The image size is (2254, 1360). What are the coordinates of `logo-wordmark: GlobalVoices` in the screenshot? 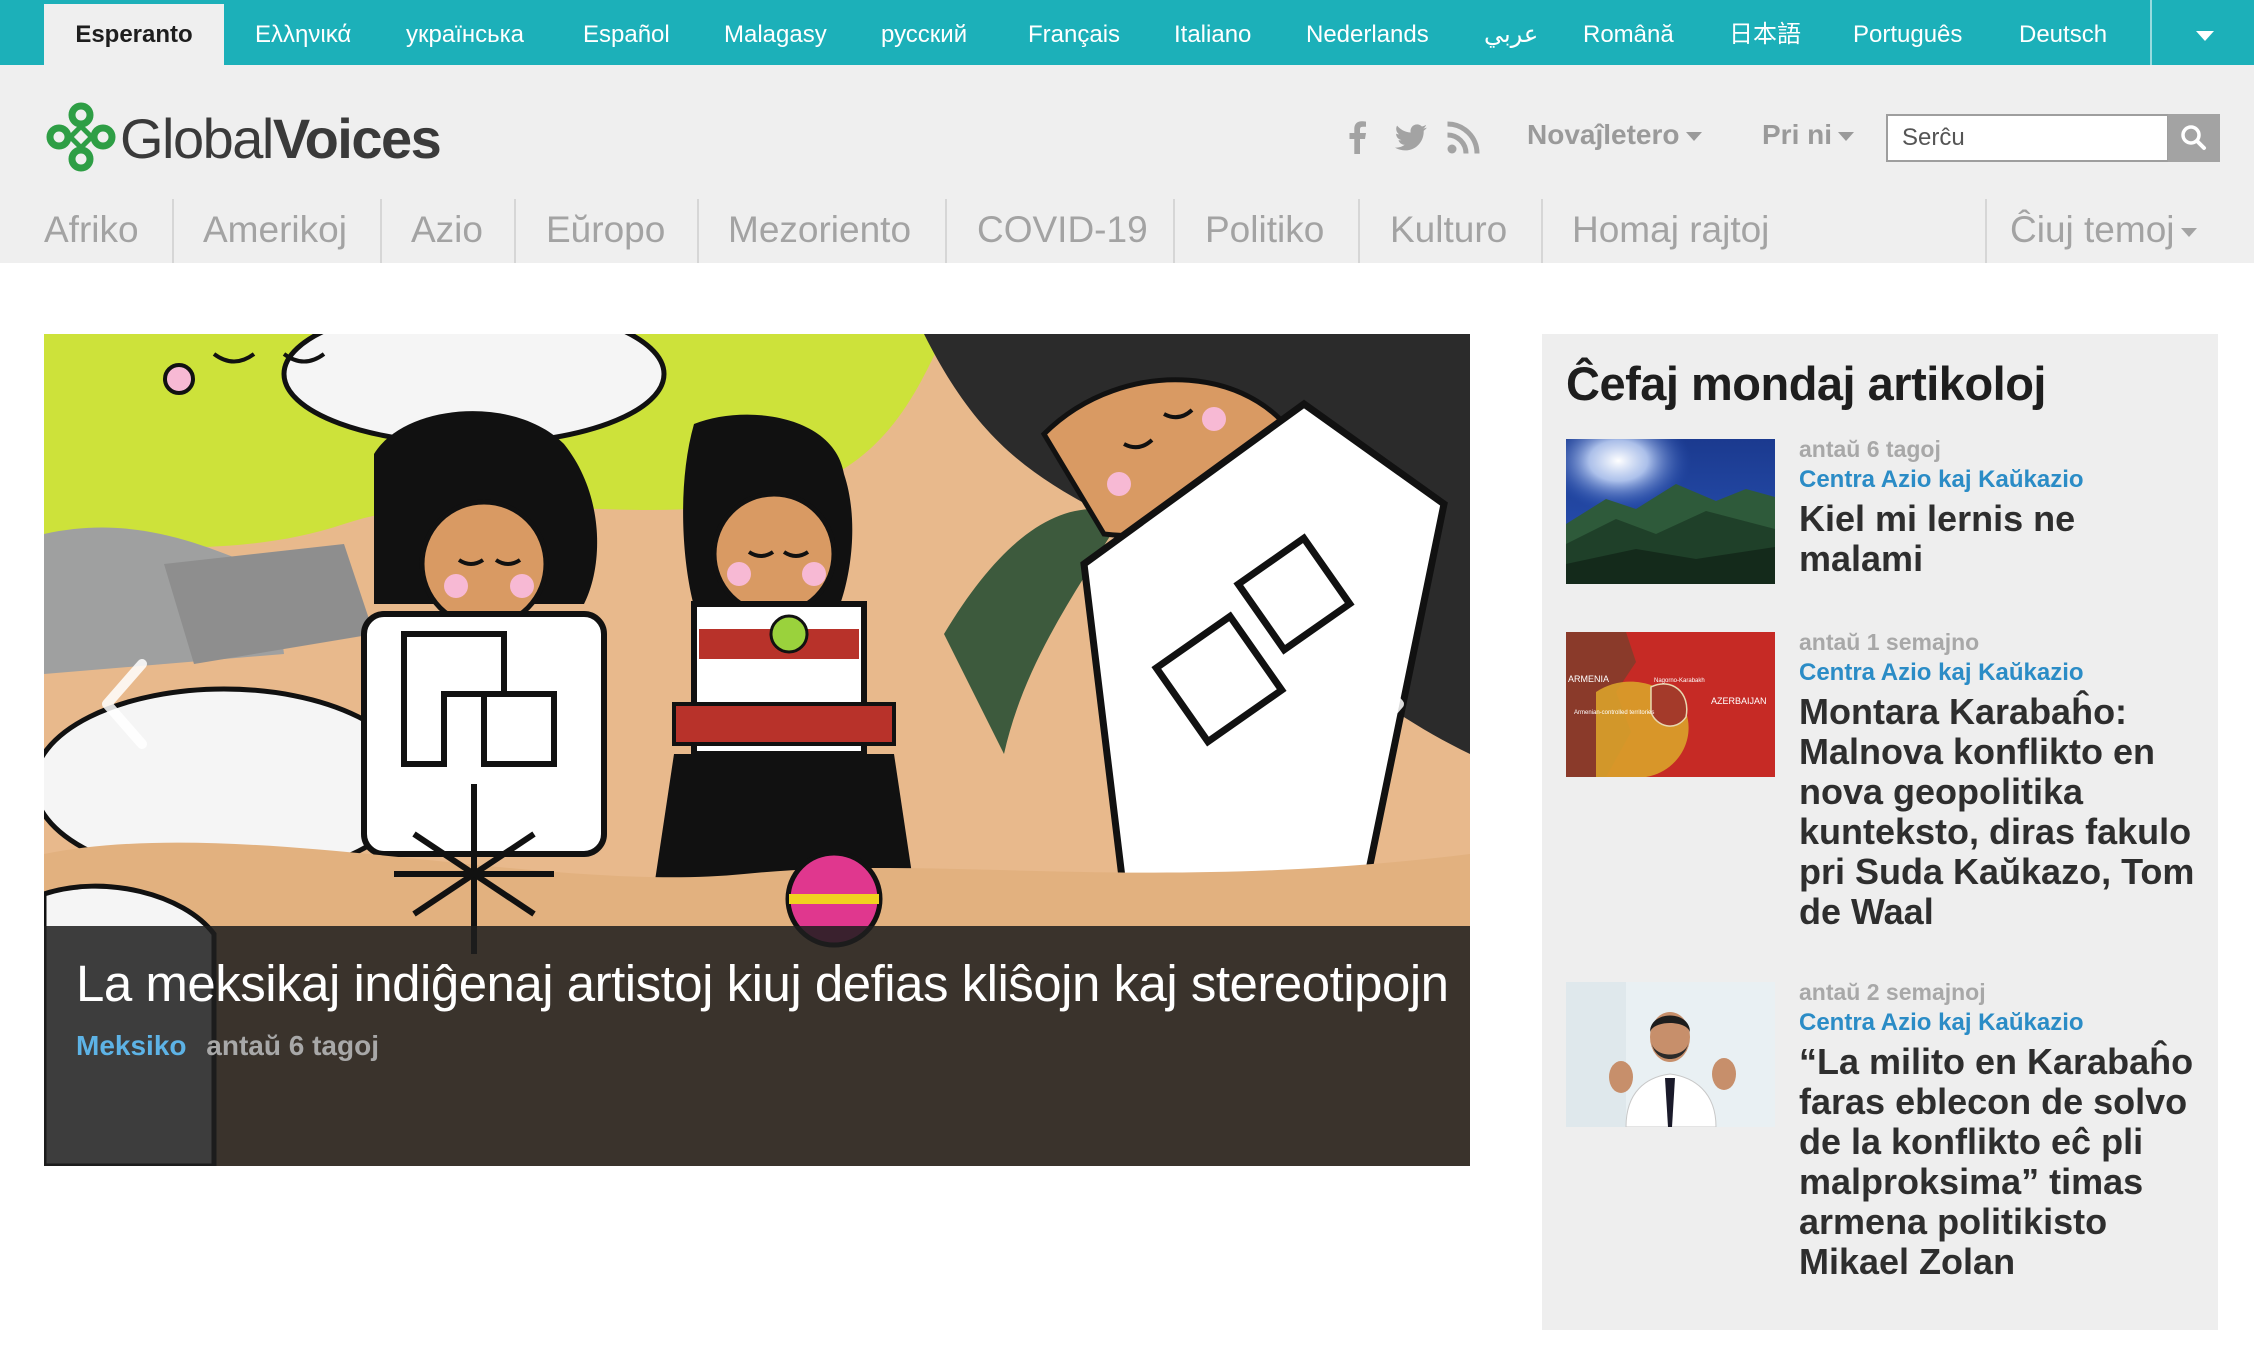 It's located at (281, 138).